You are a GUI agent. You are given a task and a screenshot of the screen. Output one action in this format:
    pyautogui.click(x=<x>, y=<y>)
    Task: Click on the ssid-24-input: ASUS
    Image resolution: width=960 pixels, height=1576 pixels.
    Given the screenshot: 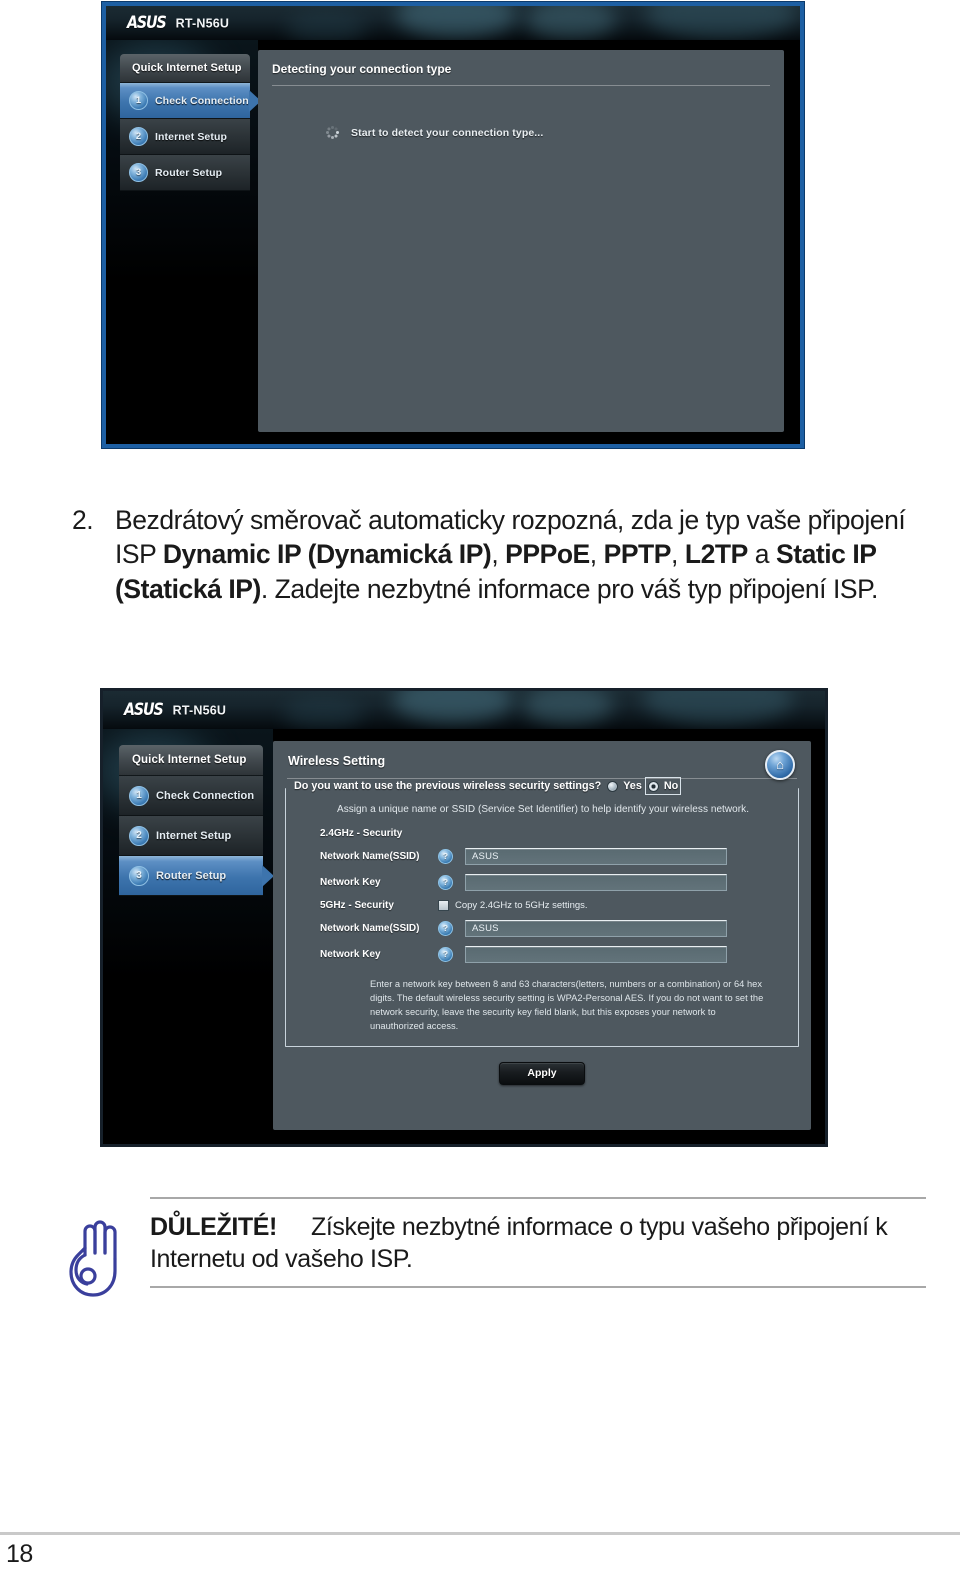 What is the action you would take?
    pyautogui.click(x=596, y=856)
    